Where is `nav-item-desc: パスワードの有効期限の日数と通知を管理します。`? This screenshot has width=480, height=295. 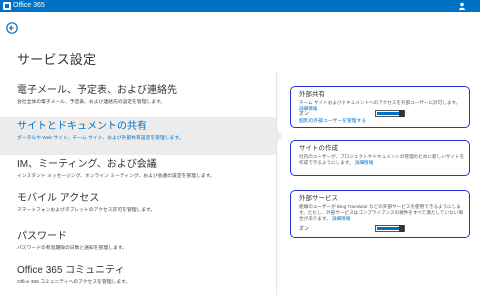 nav-item-desc: パスワードの有効期限の日数と通知を管理します。 is located at coordinates (72, 248).